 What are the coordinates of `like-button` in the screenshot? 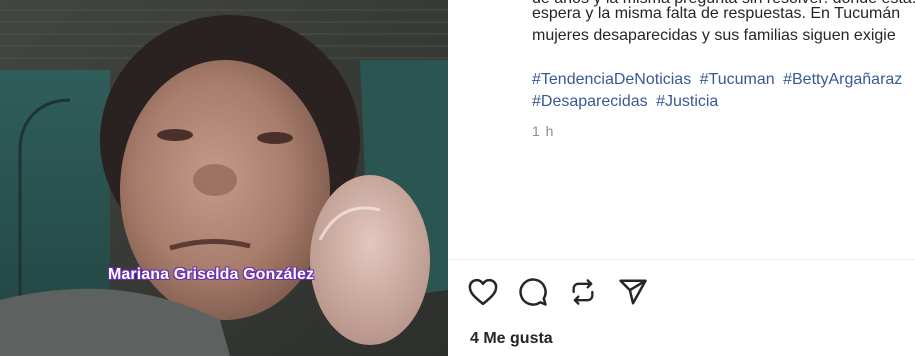 It's located at (483, 292).